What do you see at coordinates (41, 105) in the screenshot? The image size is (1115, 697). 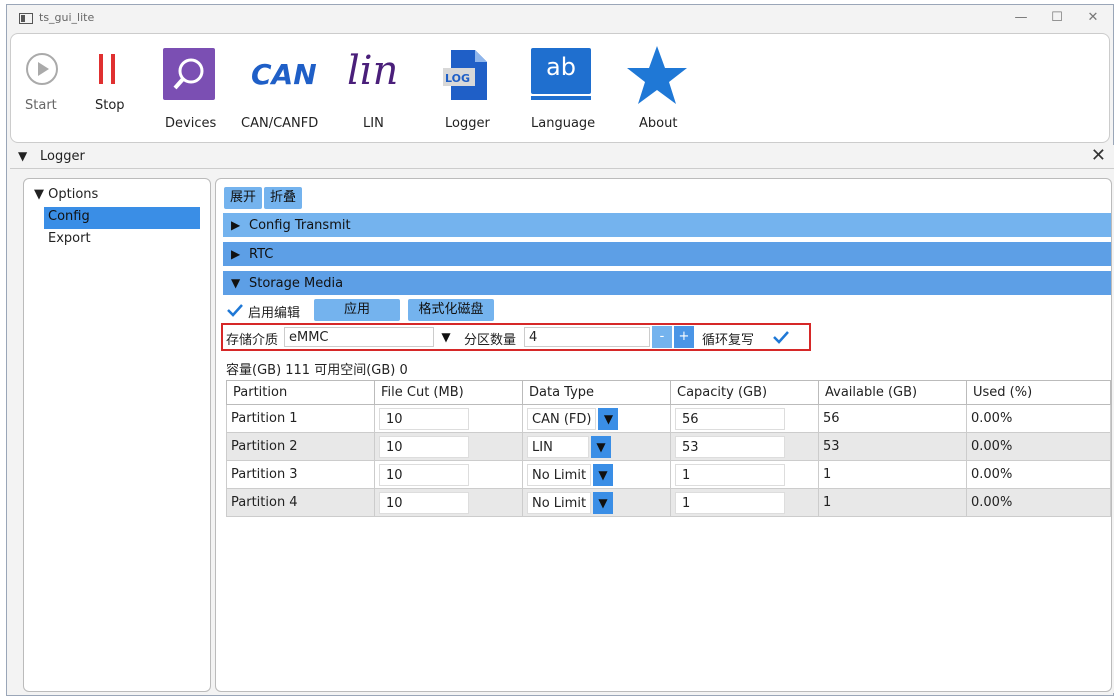 I see `start-label: Start` at bounding box center [41, 105].